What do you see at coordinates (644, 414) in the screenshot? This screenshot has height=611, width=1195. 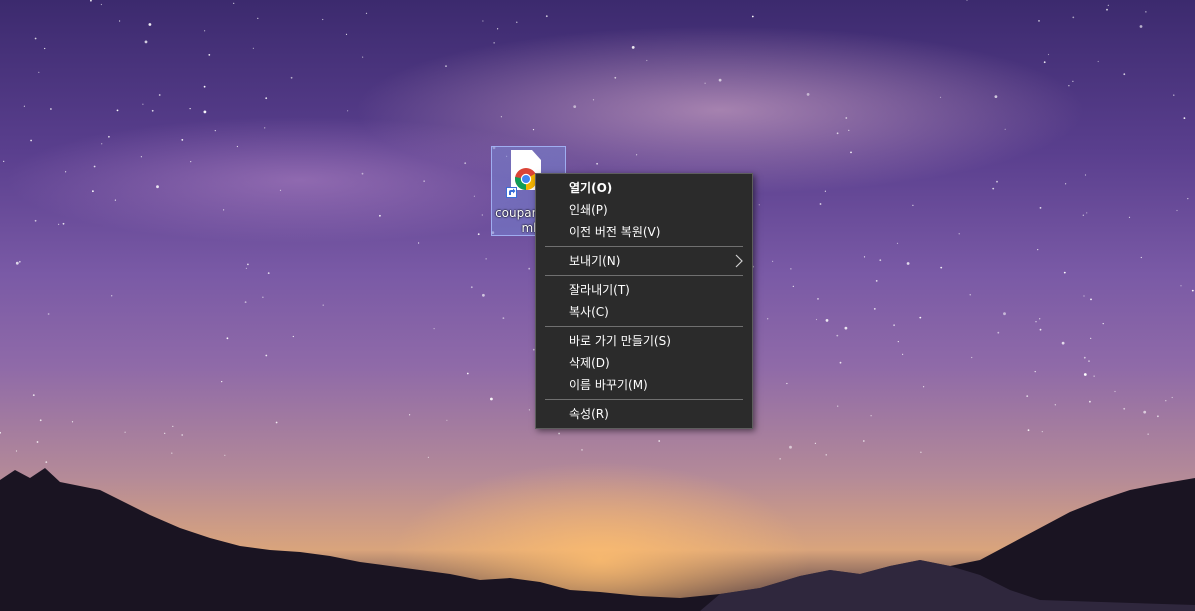 I see `menu-item-properties: 속성(R)` at bounding box center [644, 414].